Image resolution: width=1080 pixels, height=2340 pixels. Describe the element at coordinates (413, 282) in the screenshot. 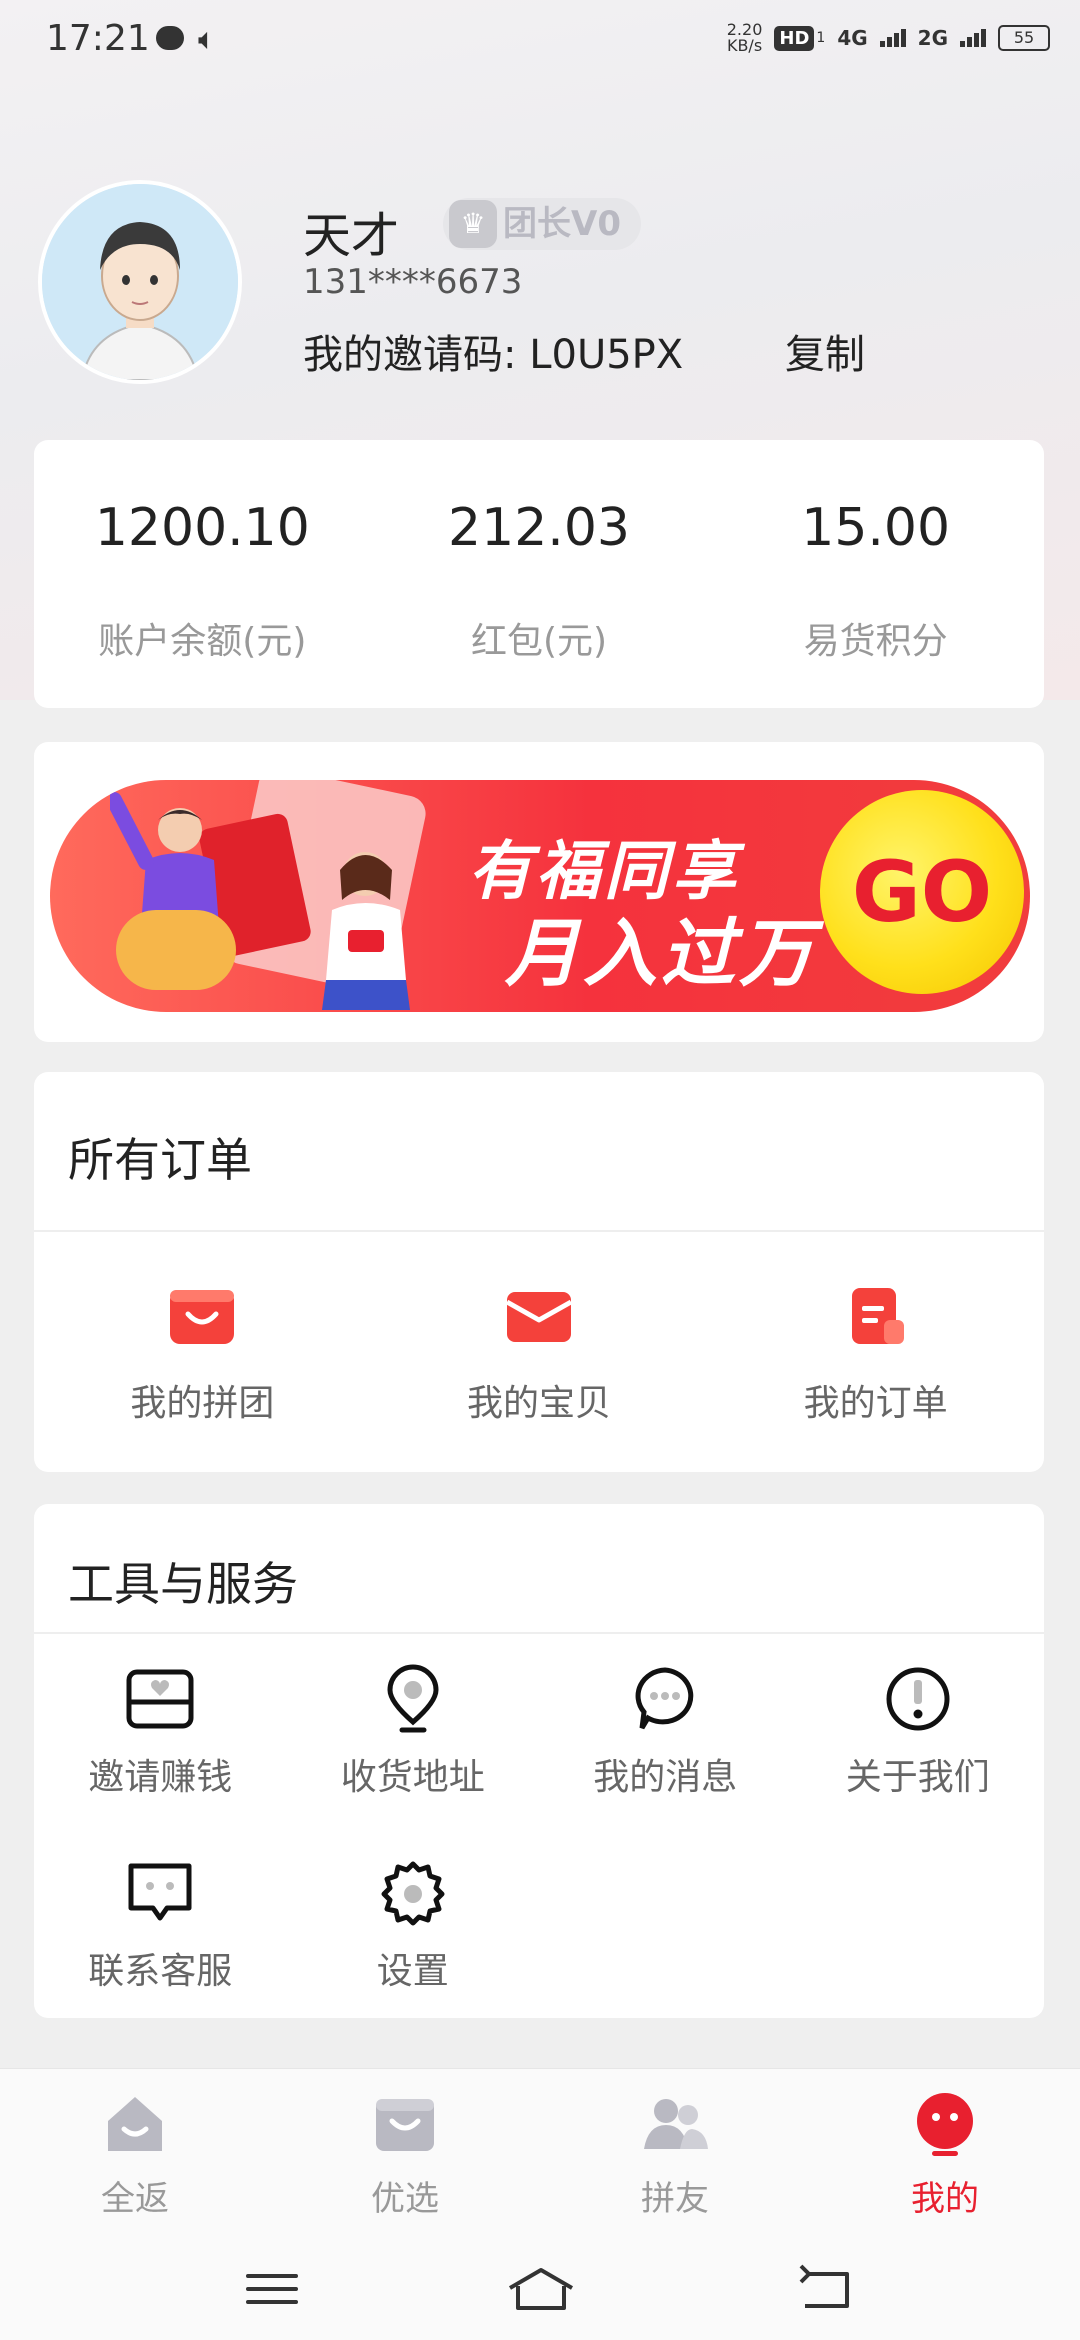

I see `phone-number: 131****6673` at that location.